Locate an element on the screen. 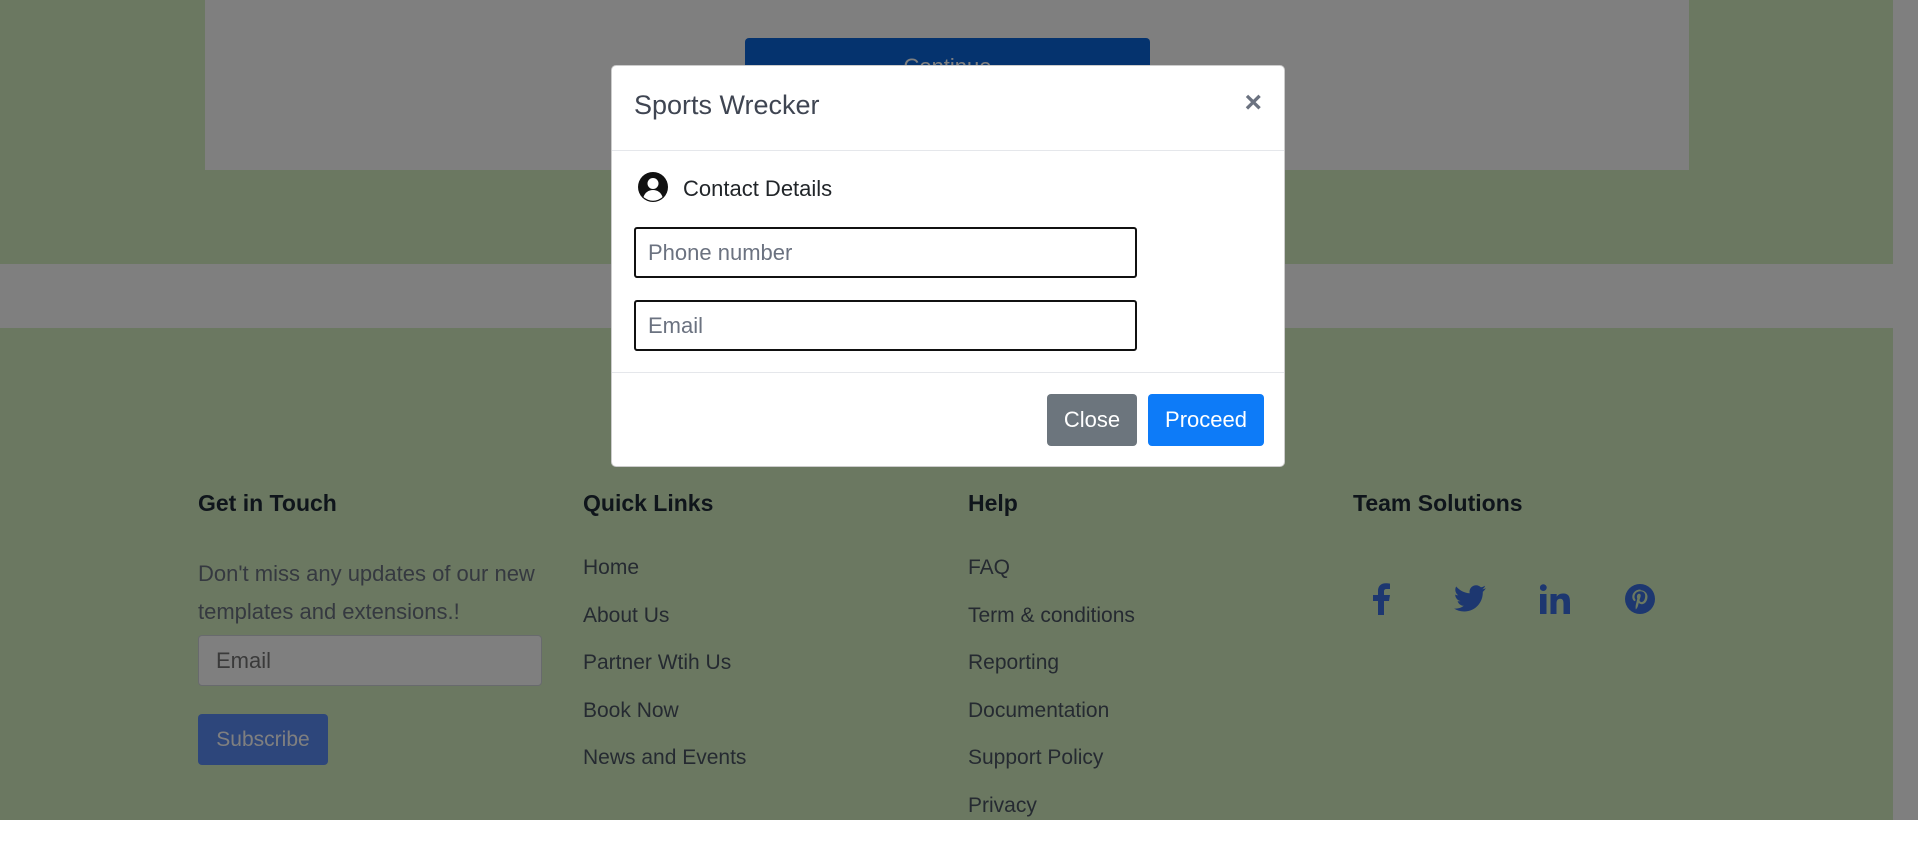  modal-header: Sports Wrecker × is located at coordinates (948, 108).